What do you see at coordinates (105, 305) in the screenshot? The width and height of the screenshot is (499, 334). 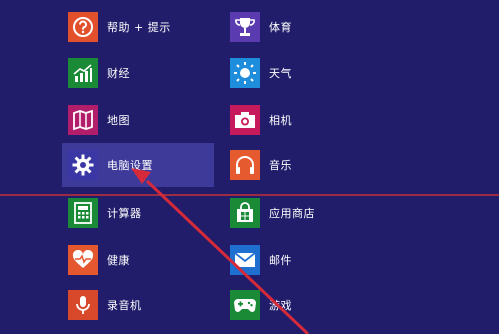 I see `app-sound-recorder: 录音机` at bounding box center [105, 305].